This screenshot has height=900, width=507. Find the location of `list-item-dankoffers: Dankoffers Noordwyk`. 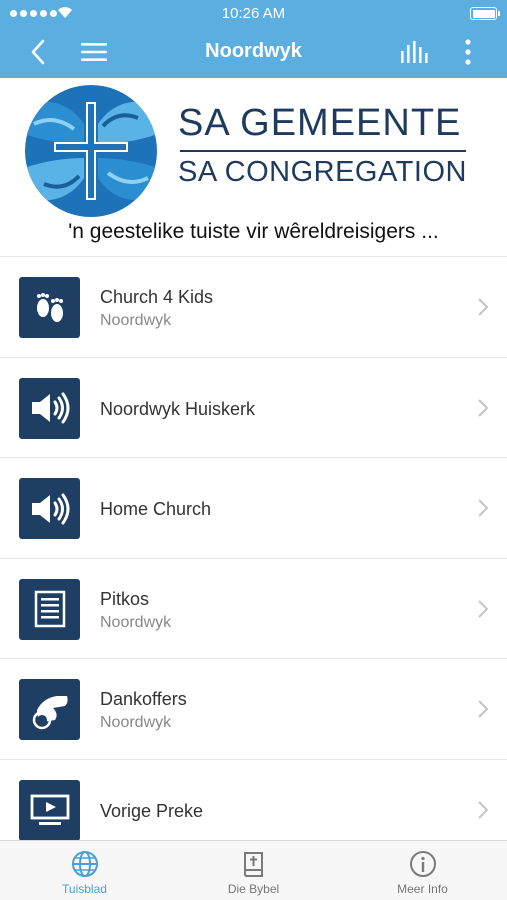

list-item-dankoffers: Dankoffers Noordwyk is located at coordinates (253, 708).